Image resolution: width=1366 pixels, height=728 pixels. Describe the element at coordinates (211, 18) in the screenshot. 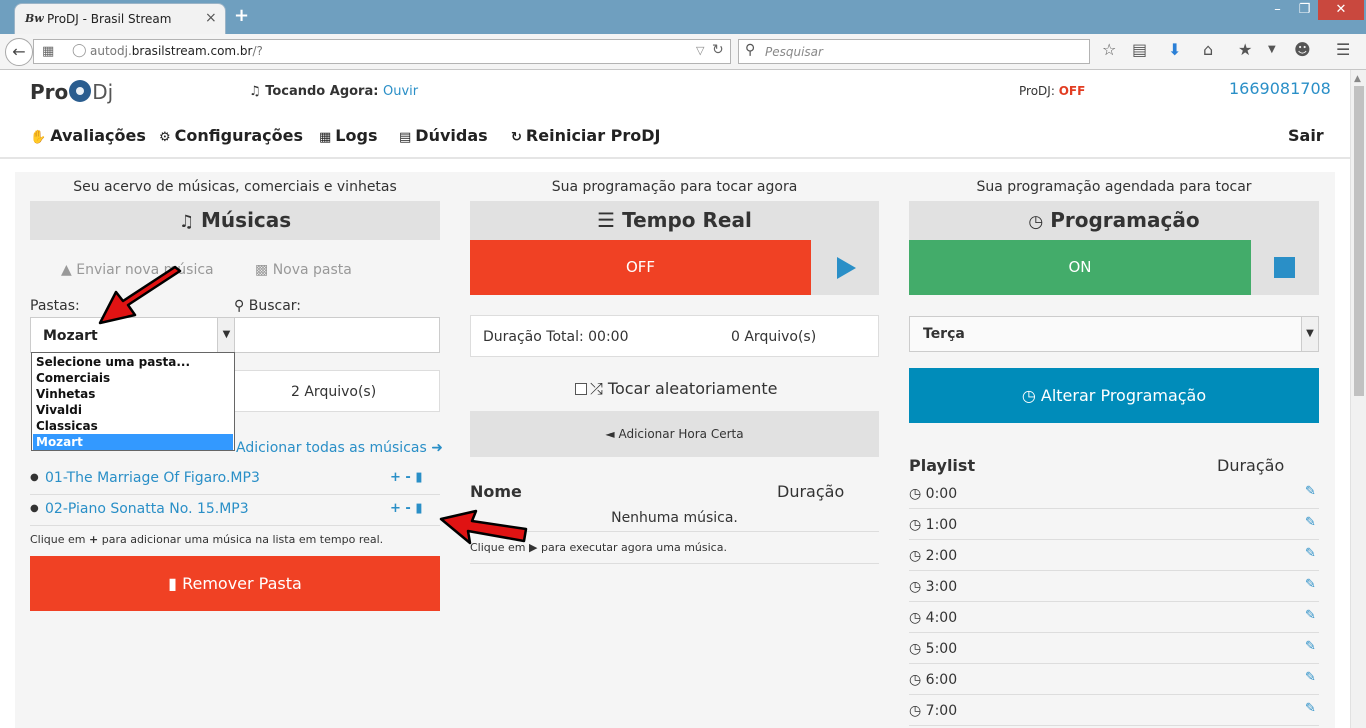

I see `tab-close-icon: ×` at that location.